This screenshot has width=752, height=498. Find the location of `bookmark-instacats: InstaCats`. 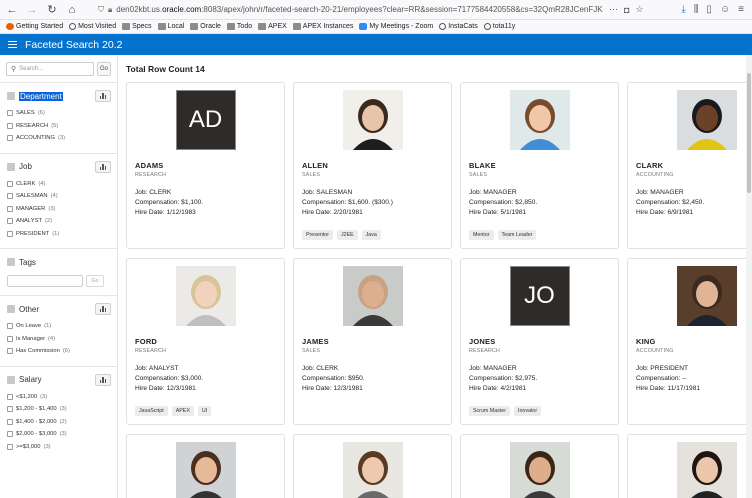

bookmark-instacats: InstaCats is located at coordinates (458, 26).